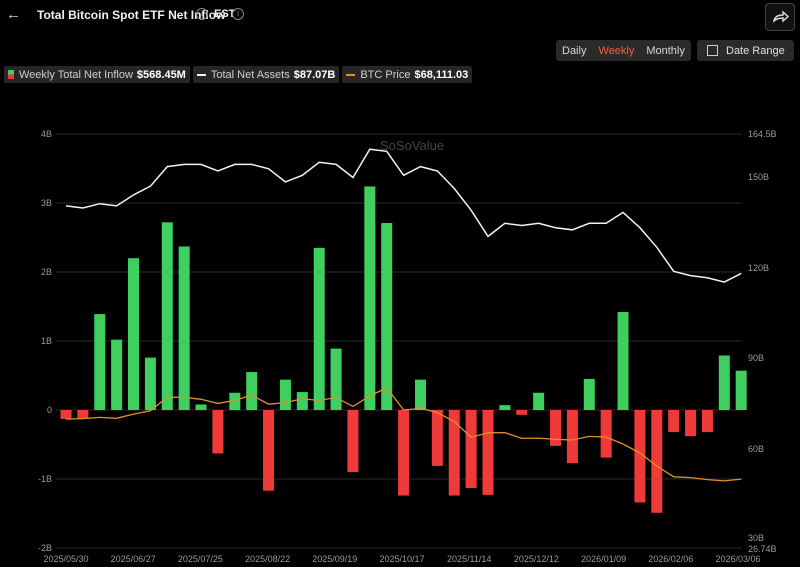 The image size is (800, 567). Describe the element at coordinates (45, 548) in the screenshot. I see `y-tick-label: -2B` at that location.